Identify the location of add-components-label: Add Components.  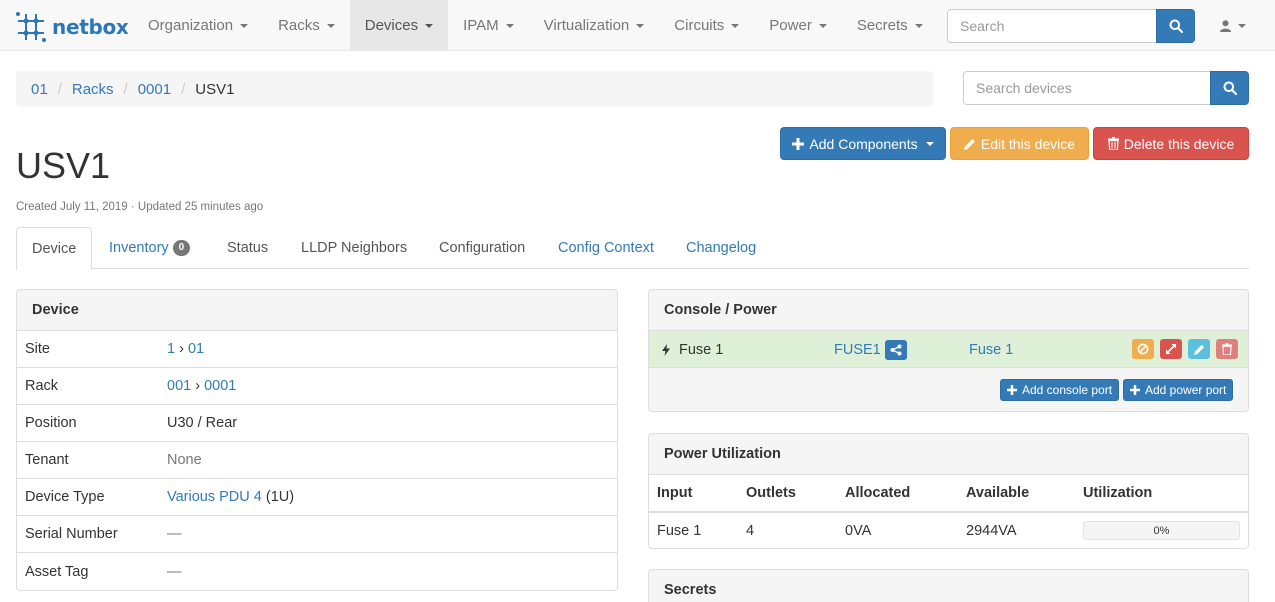
(863, 143).